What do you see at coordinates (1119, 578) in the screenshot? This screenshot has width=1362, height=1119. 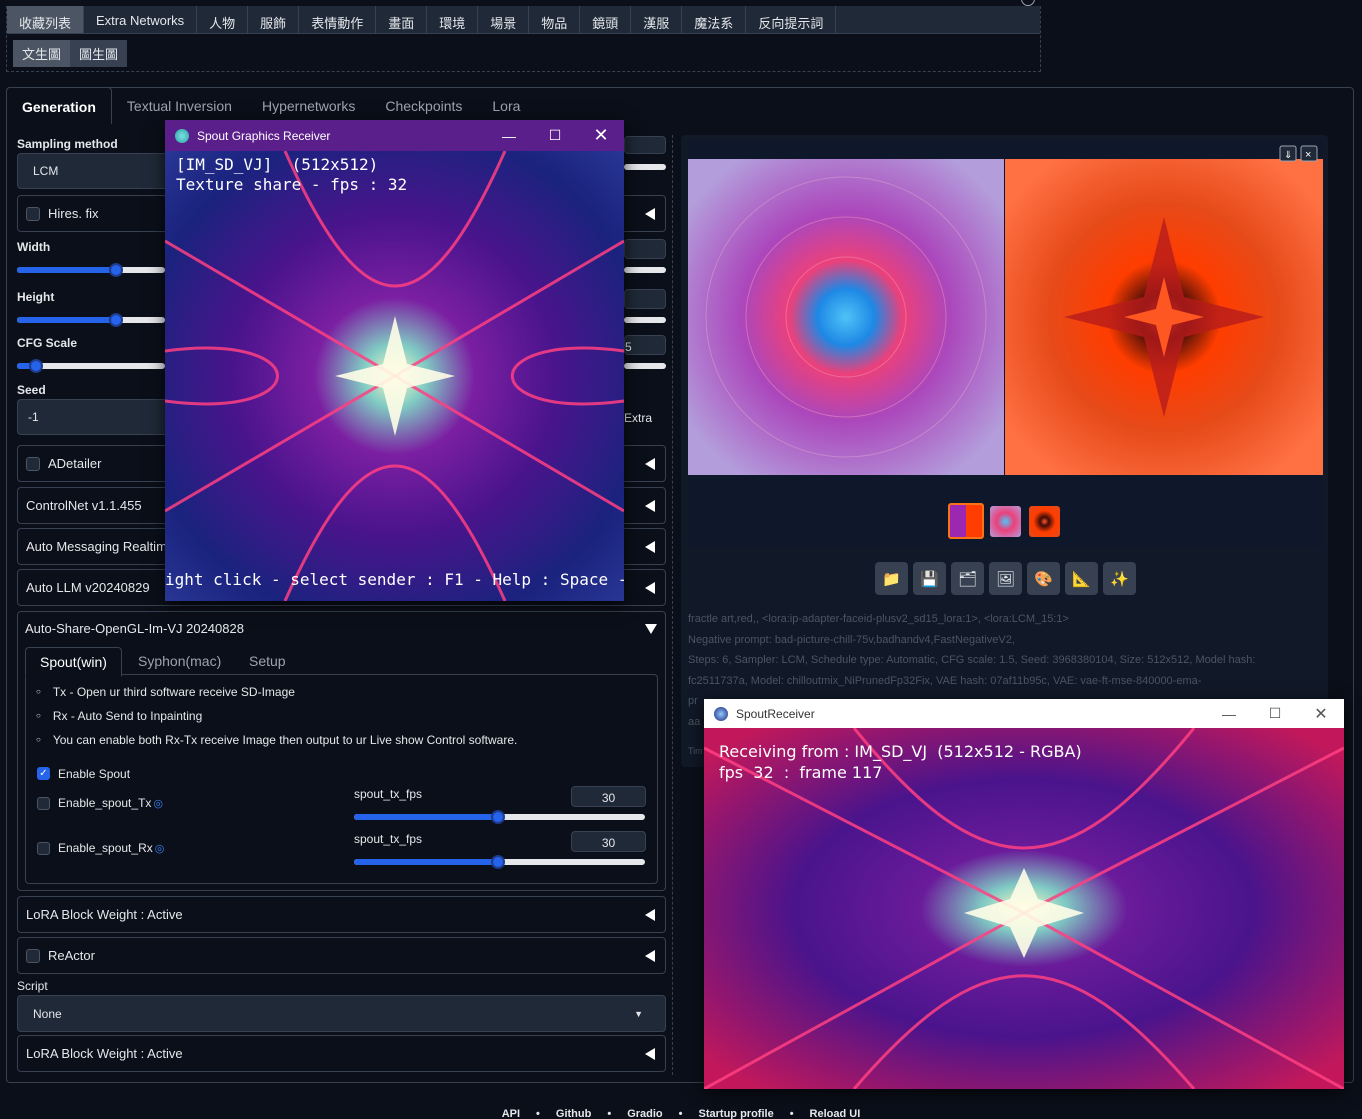 I see `sparkle-icon: ✨` at bounding box center [1119, 578].